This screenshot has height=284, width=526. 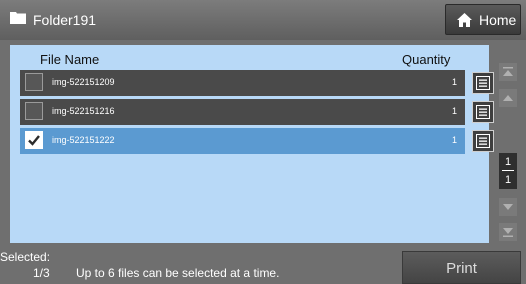 I want to click on file-name: img-522151216, so click(x=83, y=111).